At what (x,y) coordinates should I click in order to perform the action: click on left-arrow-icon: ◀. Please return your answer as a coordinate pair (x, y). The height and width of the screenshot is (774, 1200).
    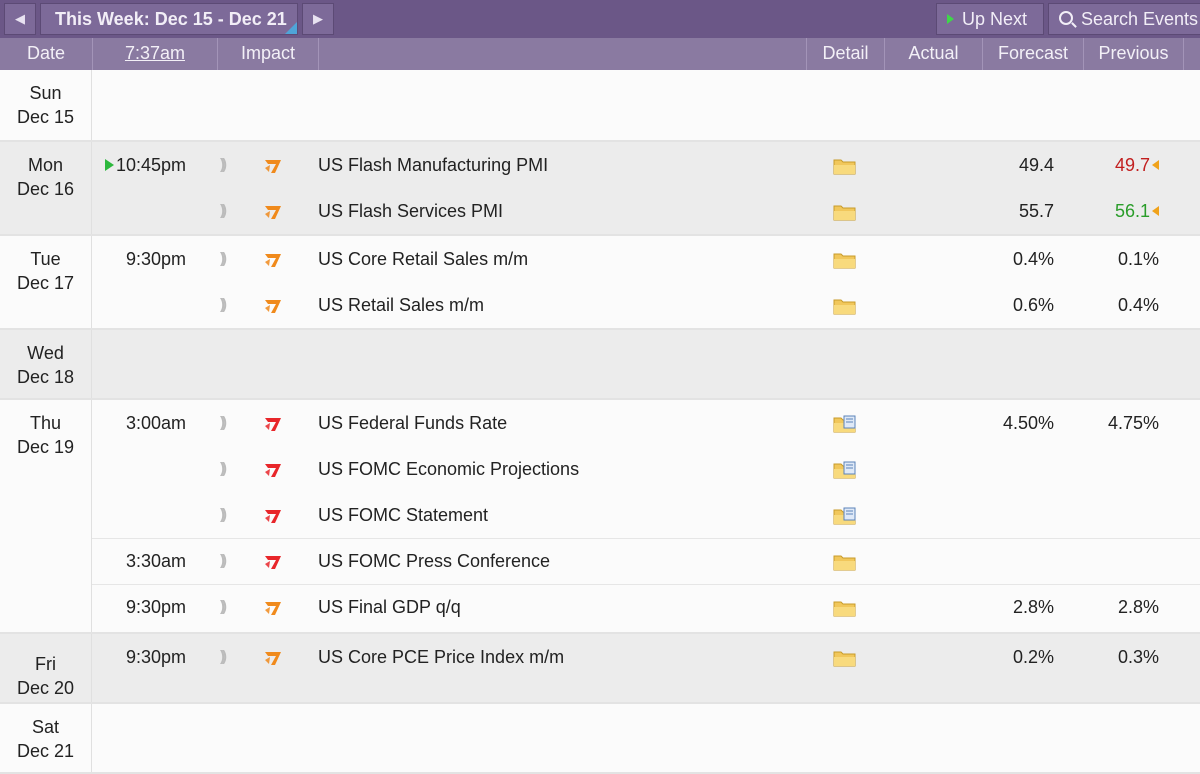
    Looking at the image, I should click on (20, 18).